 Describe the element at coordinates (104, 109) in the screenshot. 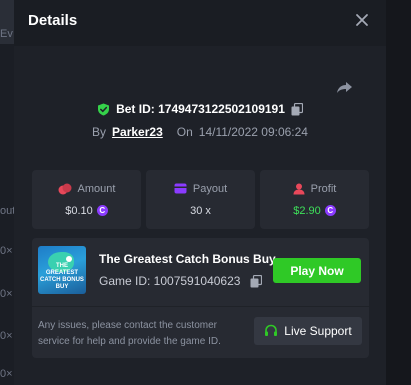

I see `shield-check-icon` at that location.